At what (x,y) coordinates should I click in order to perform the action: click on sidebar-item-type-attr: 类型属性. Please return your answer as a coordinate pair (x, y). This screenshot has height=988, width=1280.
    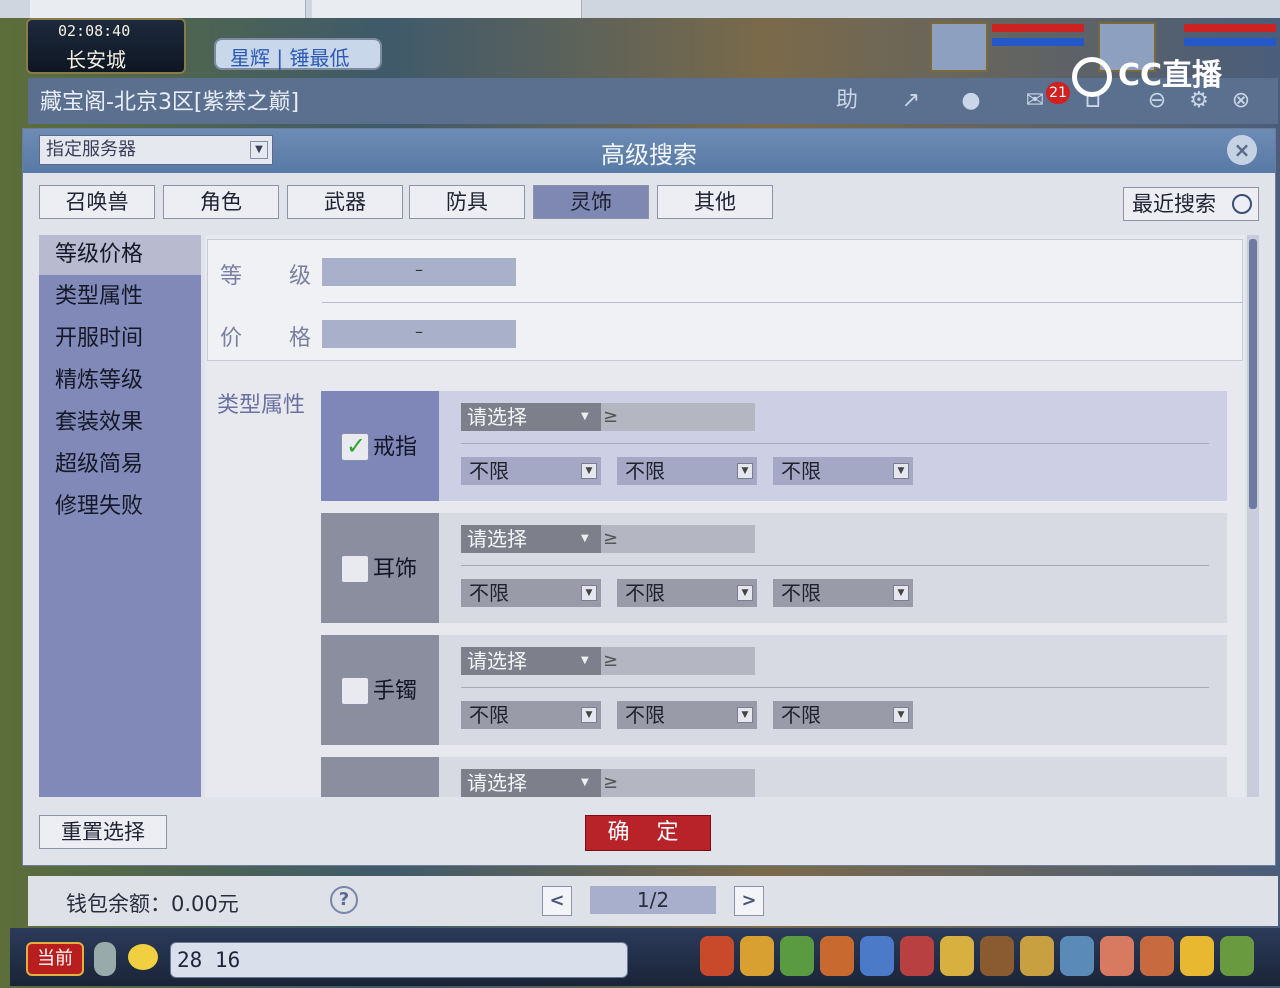
    Looking at the image, I should click on (120, 297).